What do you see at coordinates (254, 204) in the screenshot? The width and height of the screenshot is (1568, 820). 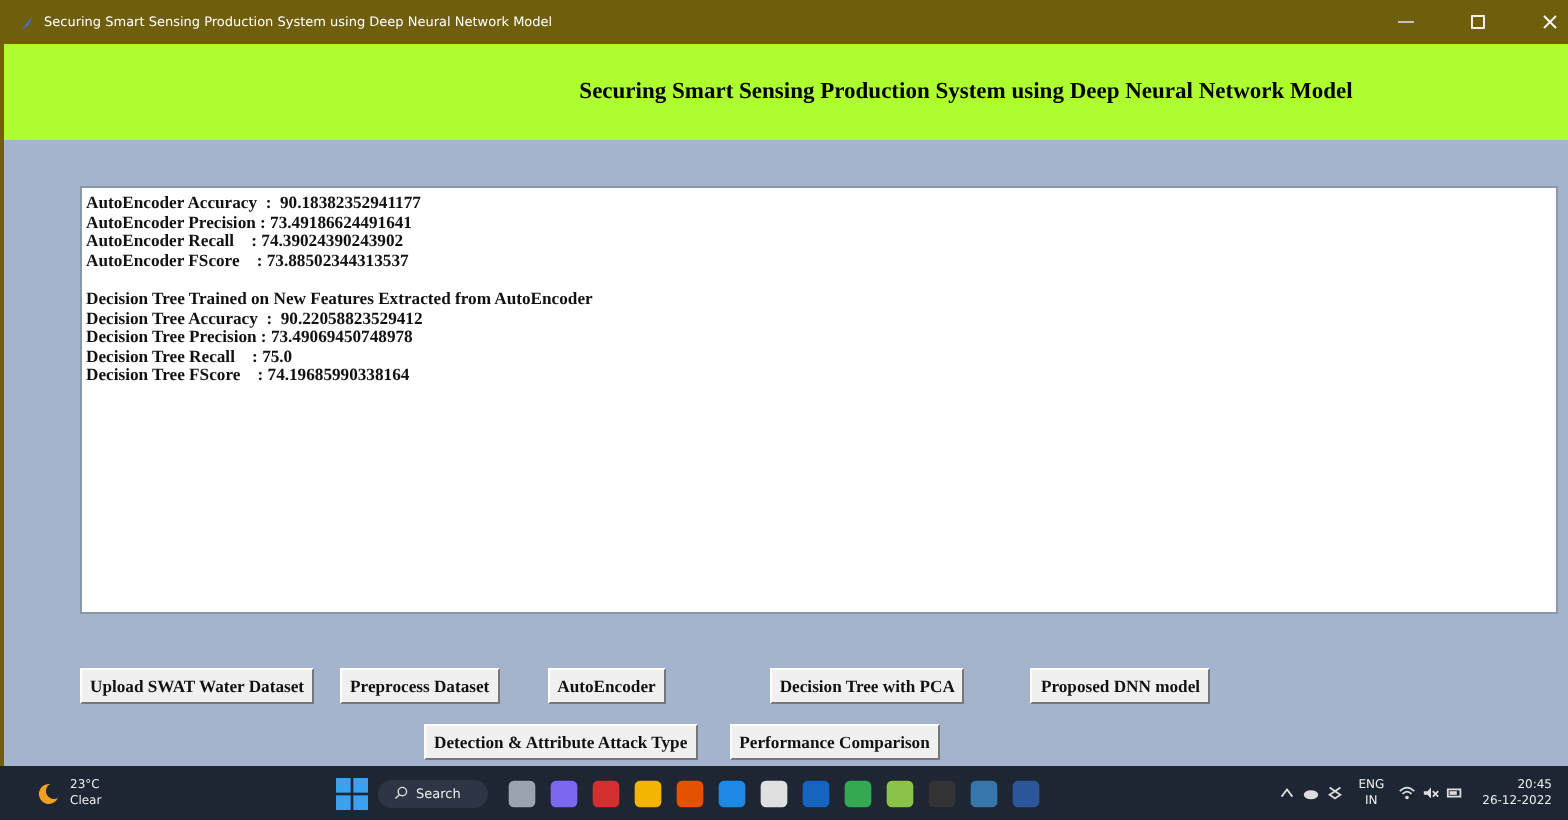 I see `output-line: AutoEncoder Accuracy : 90.18382352941177` at bounding box center [254, 204].